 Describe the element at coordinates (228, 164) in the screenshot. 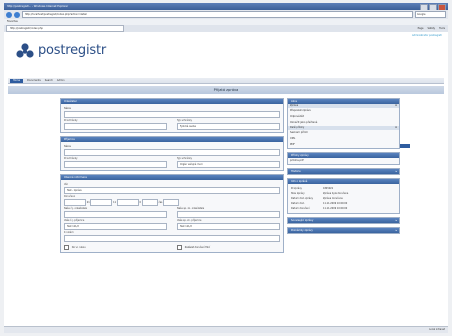

I see `recipient-type-field: Orgán veřejné moci` at that location.